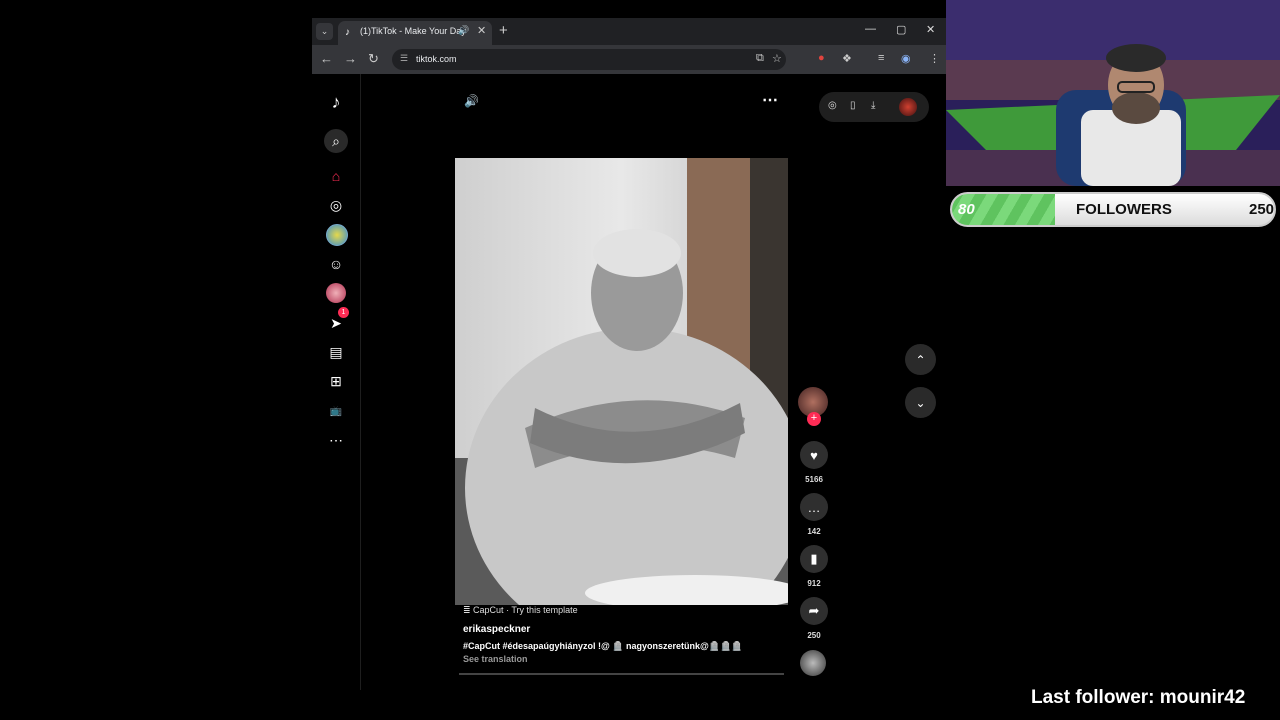 This screenshot has width=1280, height=720. I want to click on new-tab-icon: +, so click(503, 30).